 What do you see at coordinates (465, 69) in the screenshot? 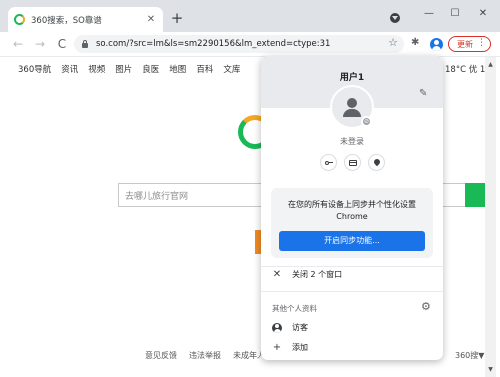
I see `weather-info: 18°C 优 1` at bounding box center [465, 69].